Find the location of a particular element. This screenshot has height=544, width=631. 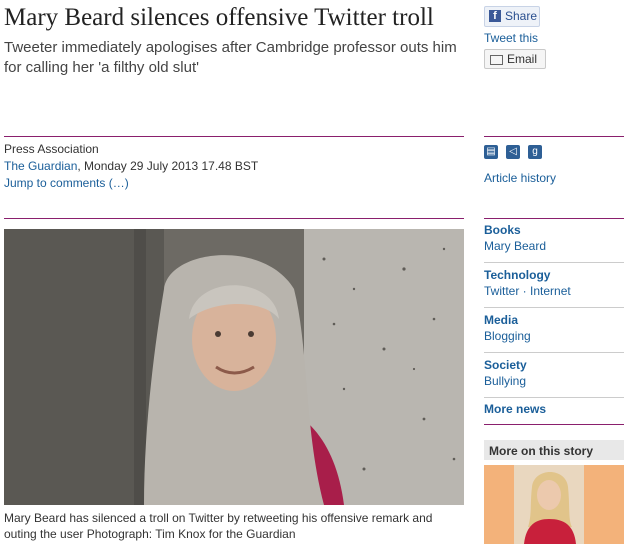

more-on-story-header: More on this story is located at coordinates (554, 450).